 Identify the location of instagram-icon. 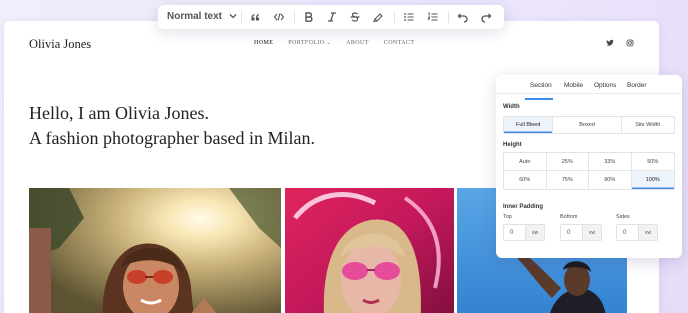
(630, 43).